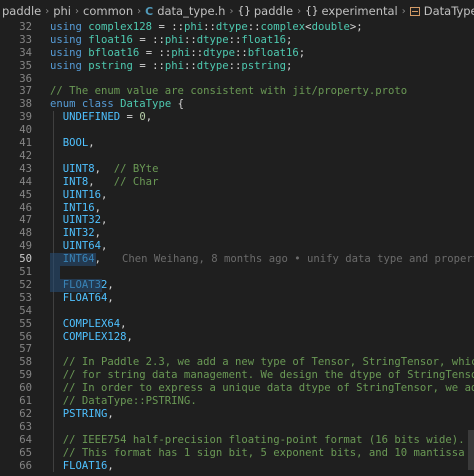 This screenshot has width=474, height=476. What do you see at coordinates (25, 78) in the screenshot?
I see `line-number: 36` at bounding box center [25, 78].